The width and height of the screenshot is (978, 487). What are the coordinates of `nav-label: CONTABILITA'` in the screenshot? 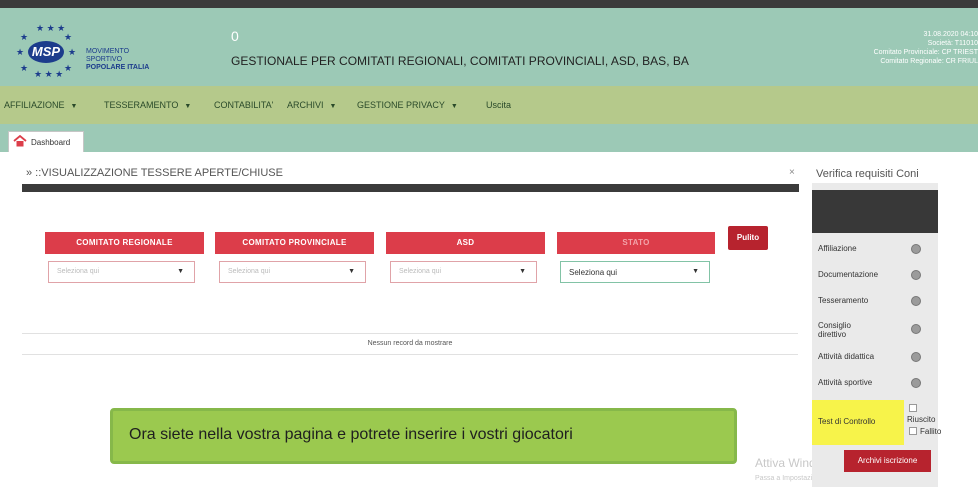 It's located at (244, 105).